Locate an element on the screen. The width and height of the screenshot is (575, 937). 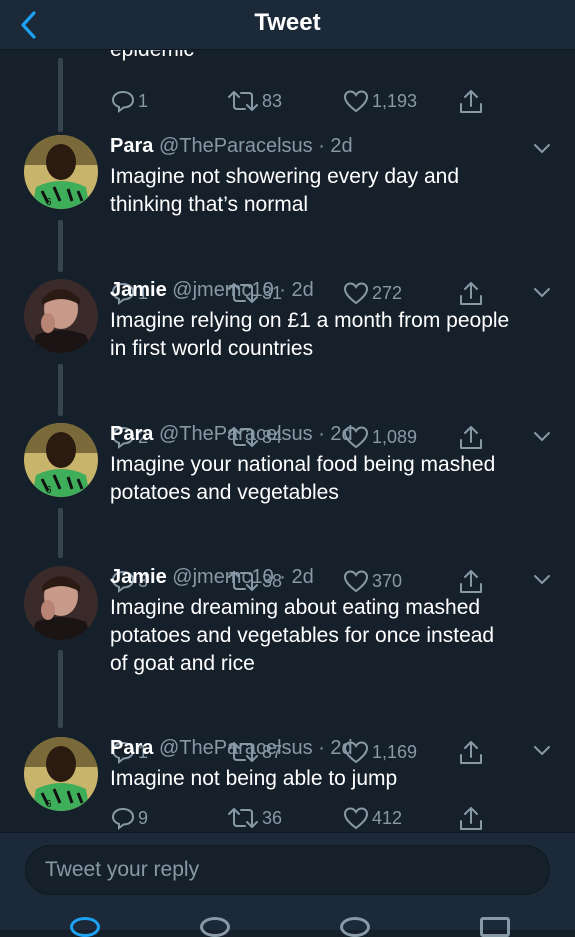
like-button: 370 is located at coordinates (372, 581).